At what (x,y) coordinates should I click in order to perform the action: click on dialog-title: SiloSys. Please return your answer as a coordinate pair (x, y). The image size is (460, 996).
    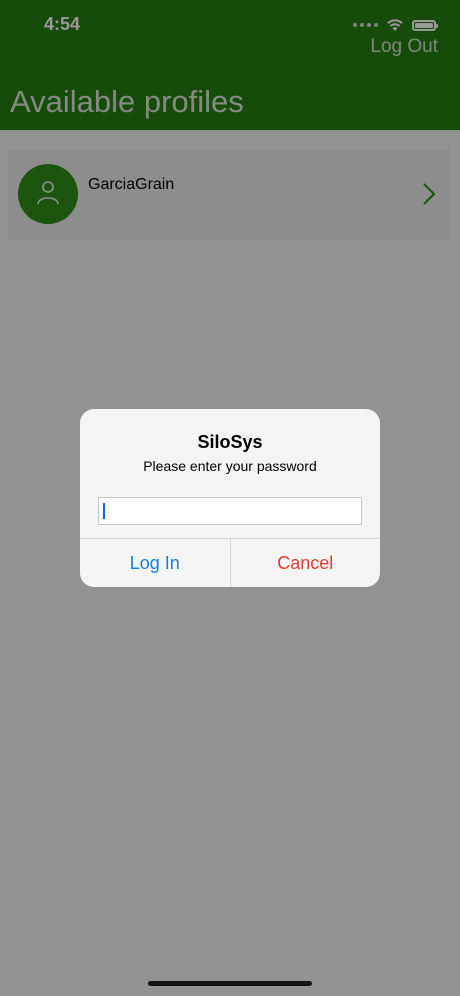
    Looking at the image, I should click on (230, 442).